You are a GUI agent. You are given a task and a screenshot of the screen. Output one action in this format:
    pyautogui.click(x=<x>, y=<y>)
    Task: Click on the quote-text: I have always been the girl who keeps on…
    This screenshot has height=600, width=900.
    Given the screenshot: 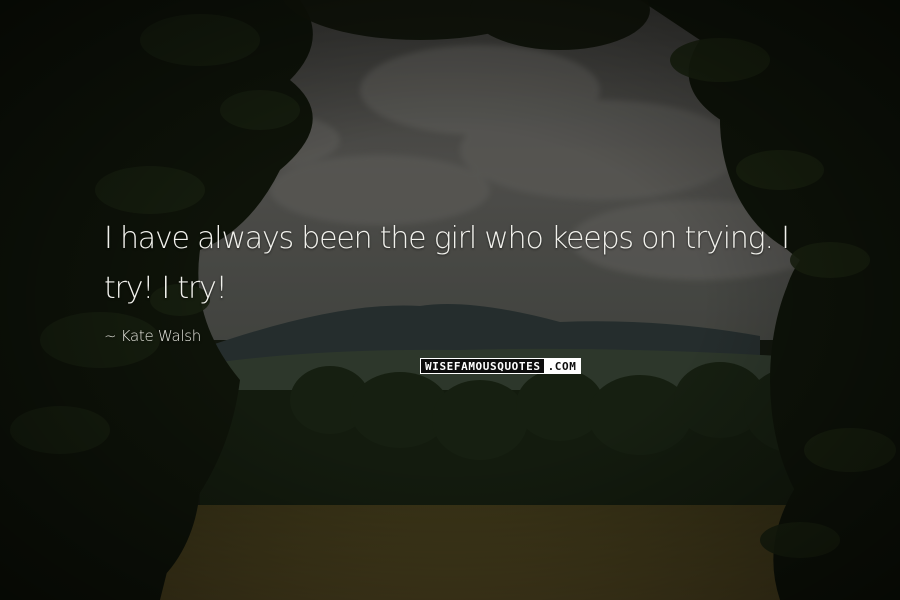 What is the action you would take?
    pyautogui.click(x=447, y=263)
    